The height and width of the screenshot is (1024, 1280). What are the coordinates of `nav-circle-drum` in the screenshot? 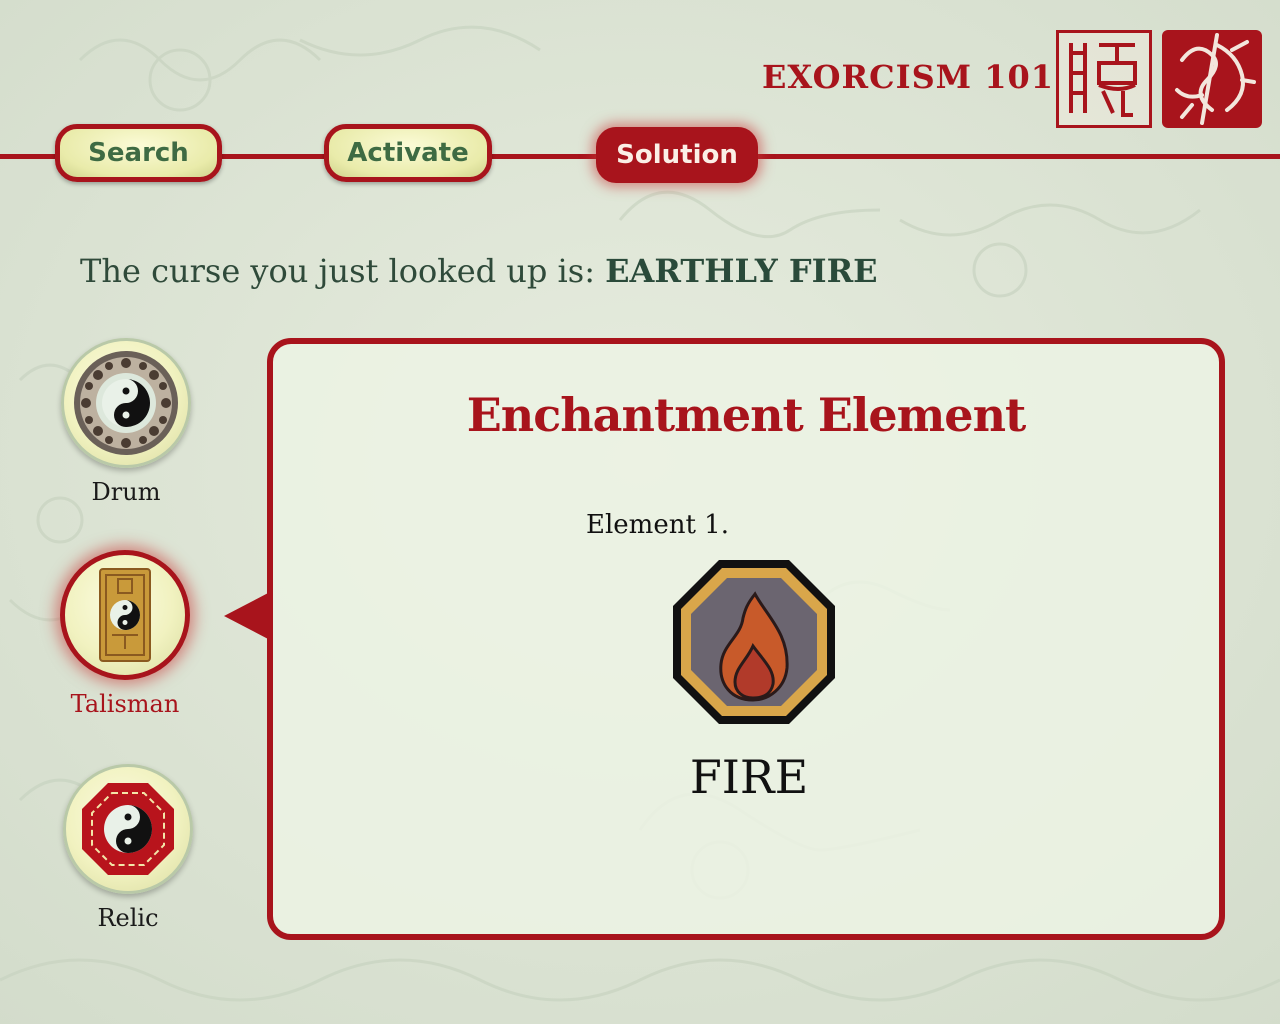 It's located at (126, 403).